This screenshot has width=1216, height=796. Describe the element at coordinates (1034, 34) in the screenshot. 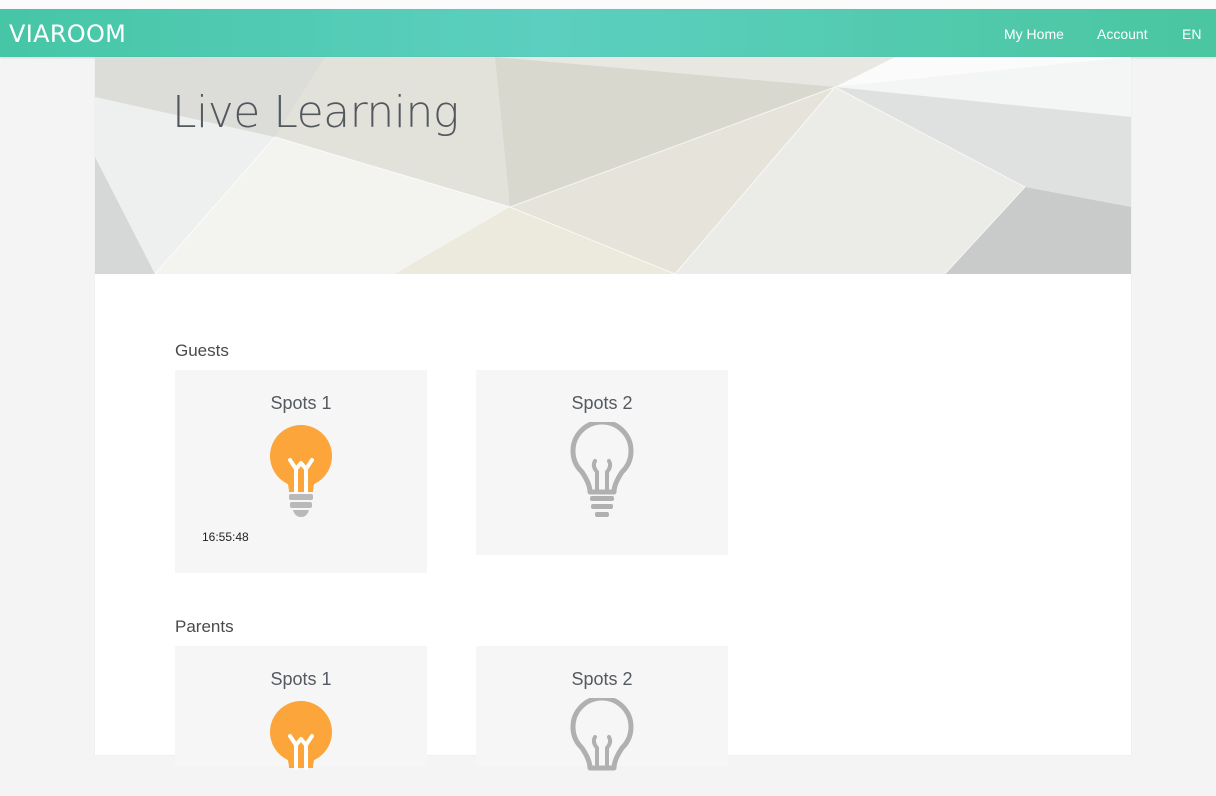

I see `nav-my-home: My Home` at that location.